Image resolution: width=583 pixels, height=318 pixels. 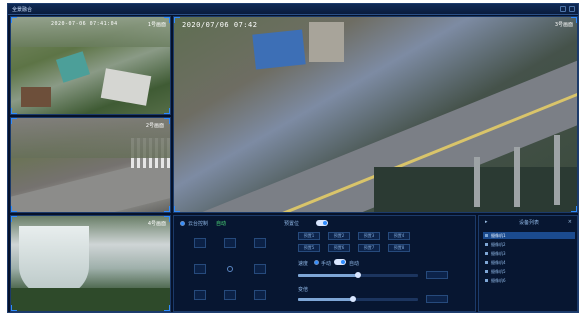 What do you see at coordinates (322, 223) in the screenshot?
I see `preset-toggle` at bounding box center [322, 223].